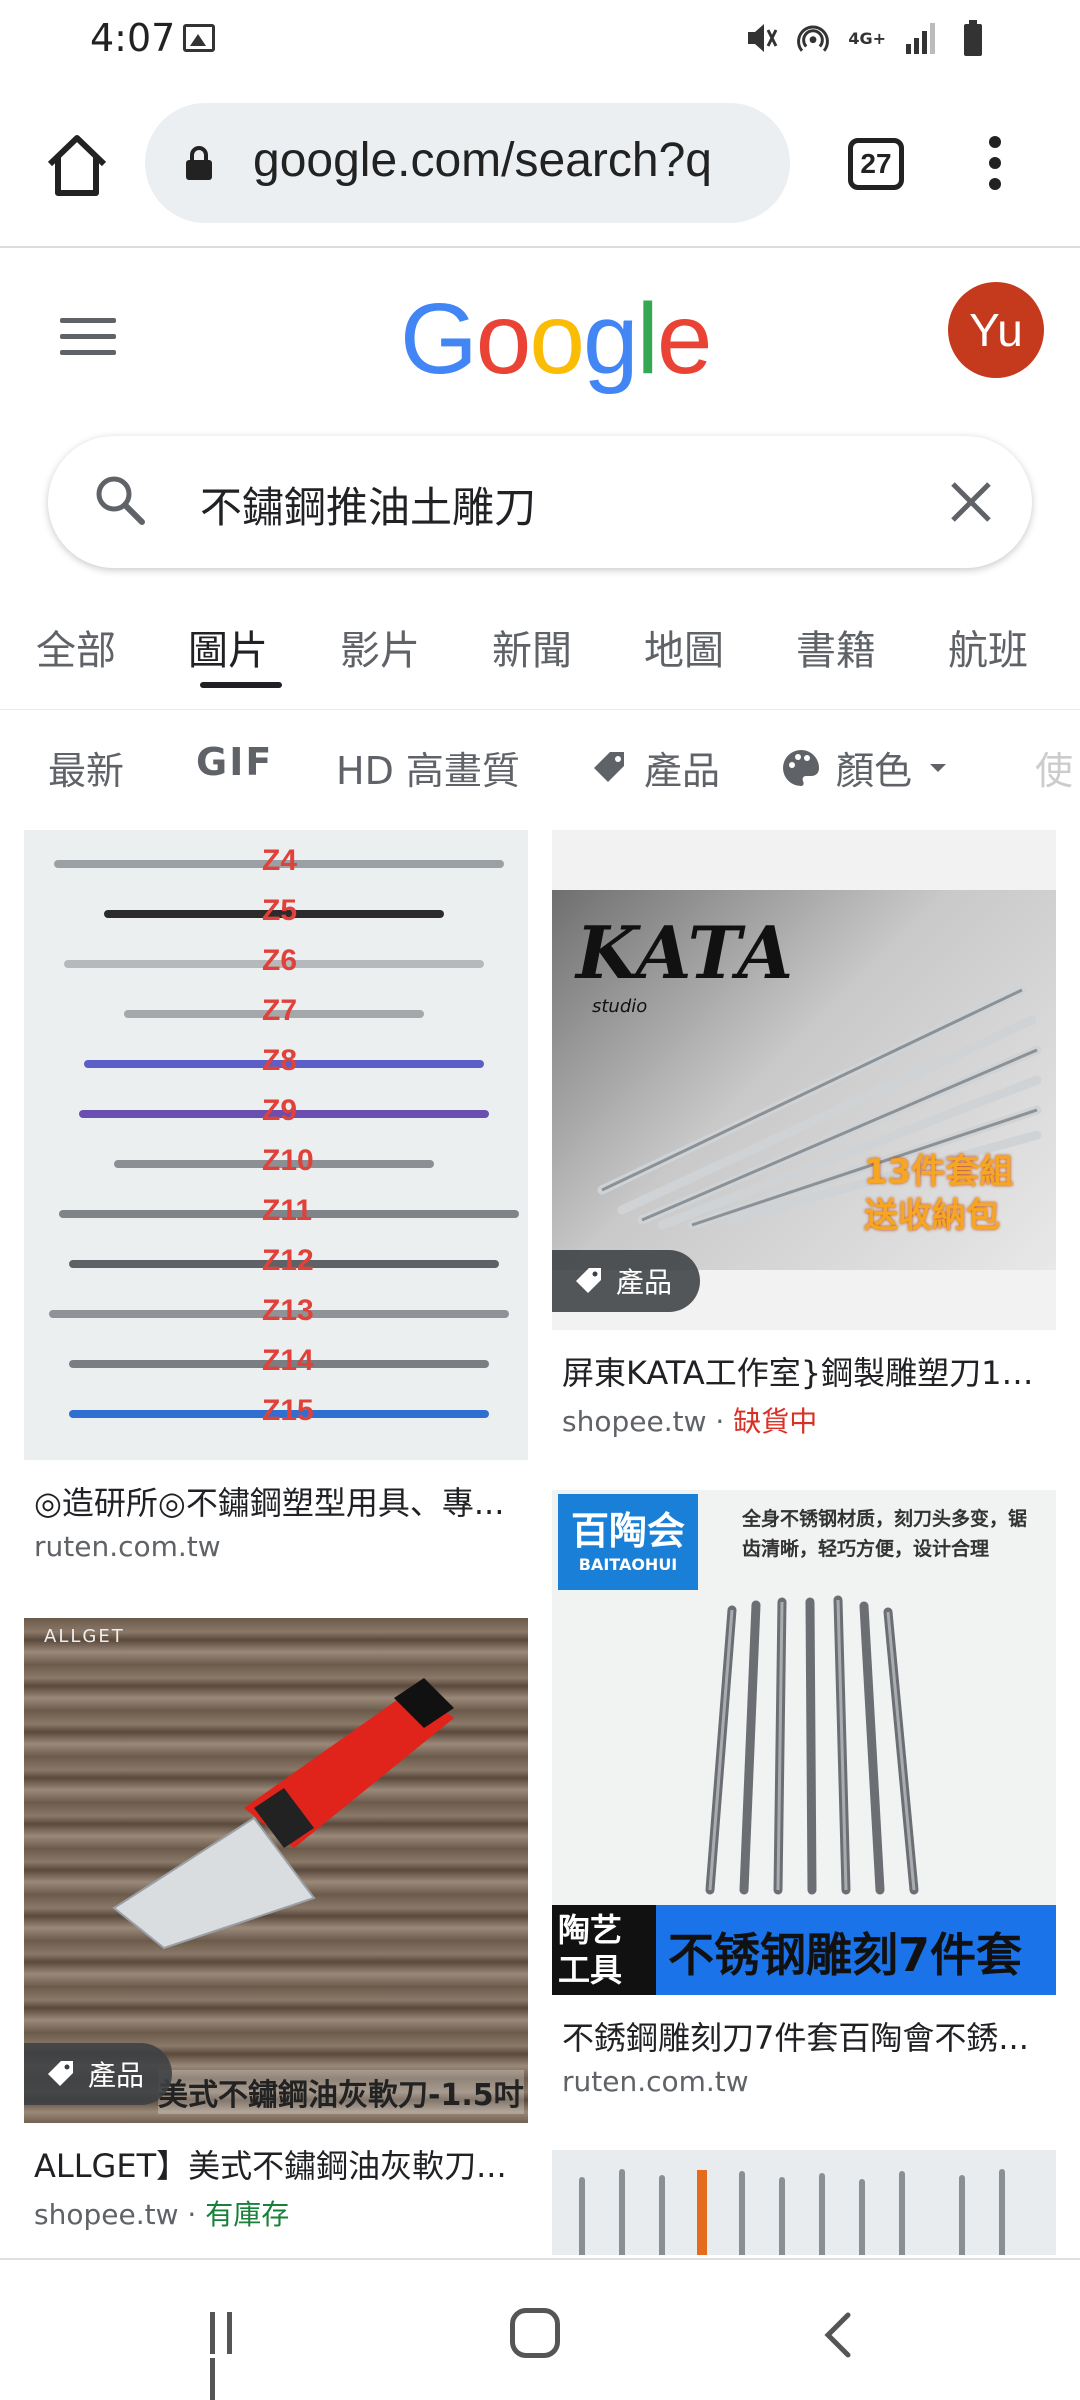  I want to click on hamburger-menu-icon, so click(88, 338).